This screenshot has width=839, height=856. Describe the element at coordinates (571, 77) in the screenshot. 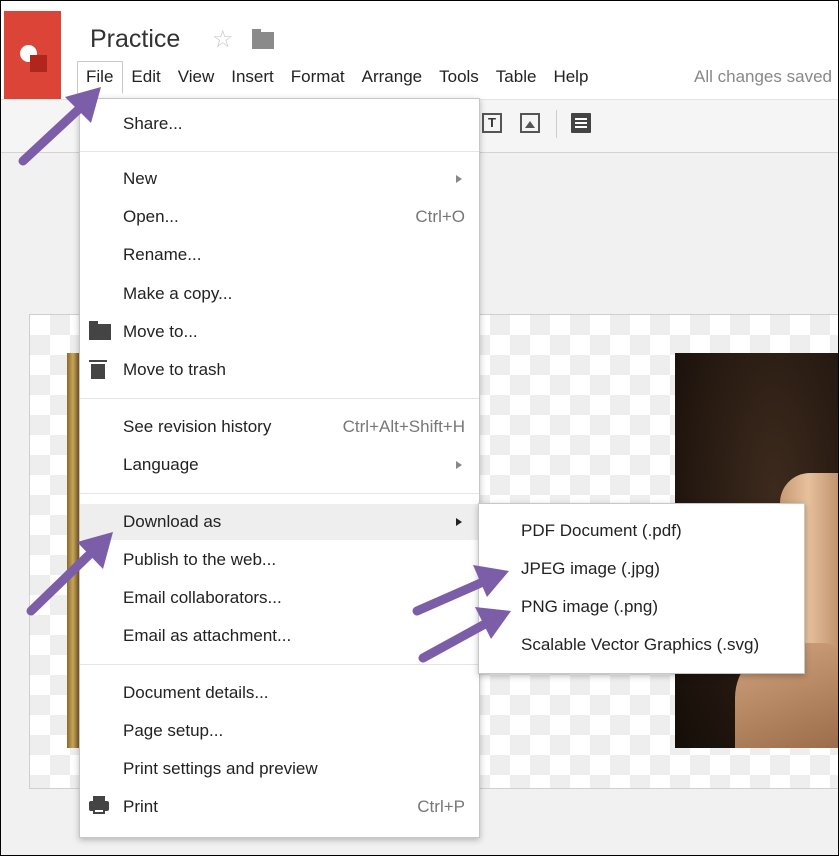

I see `menu-help: Help` at that location.